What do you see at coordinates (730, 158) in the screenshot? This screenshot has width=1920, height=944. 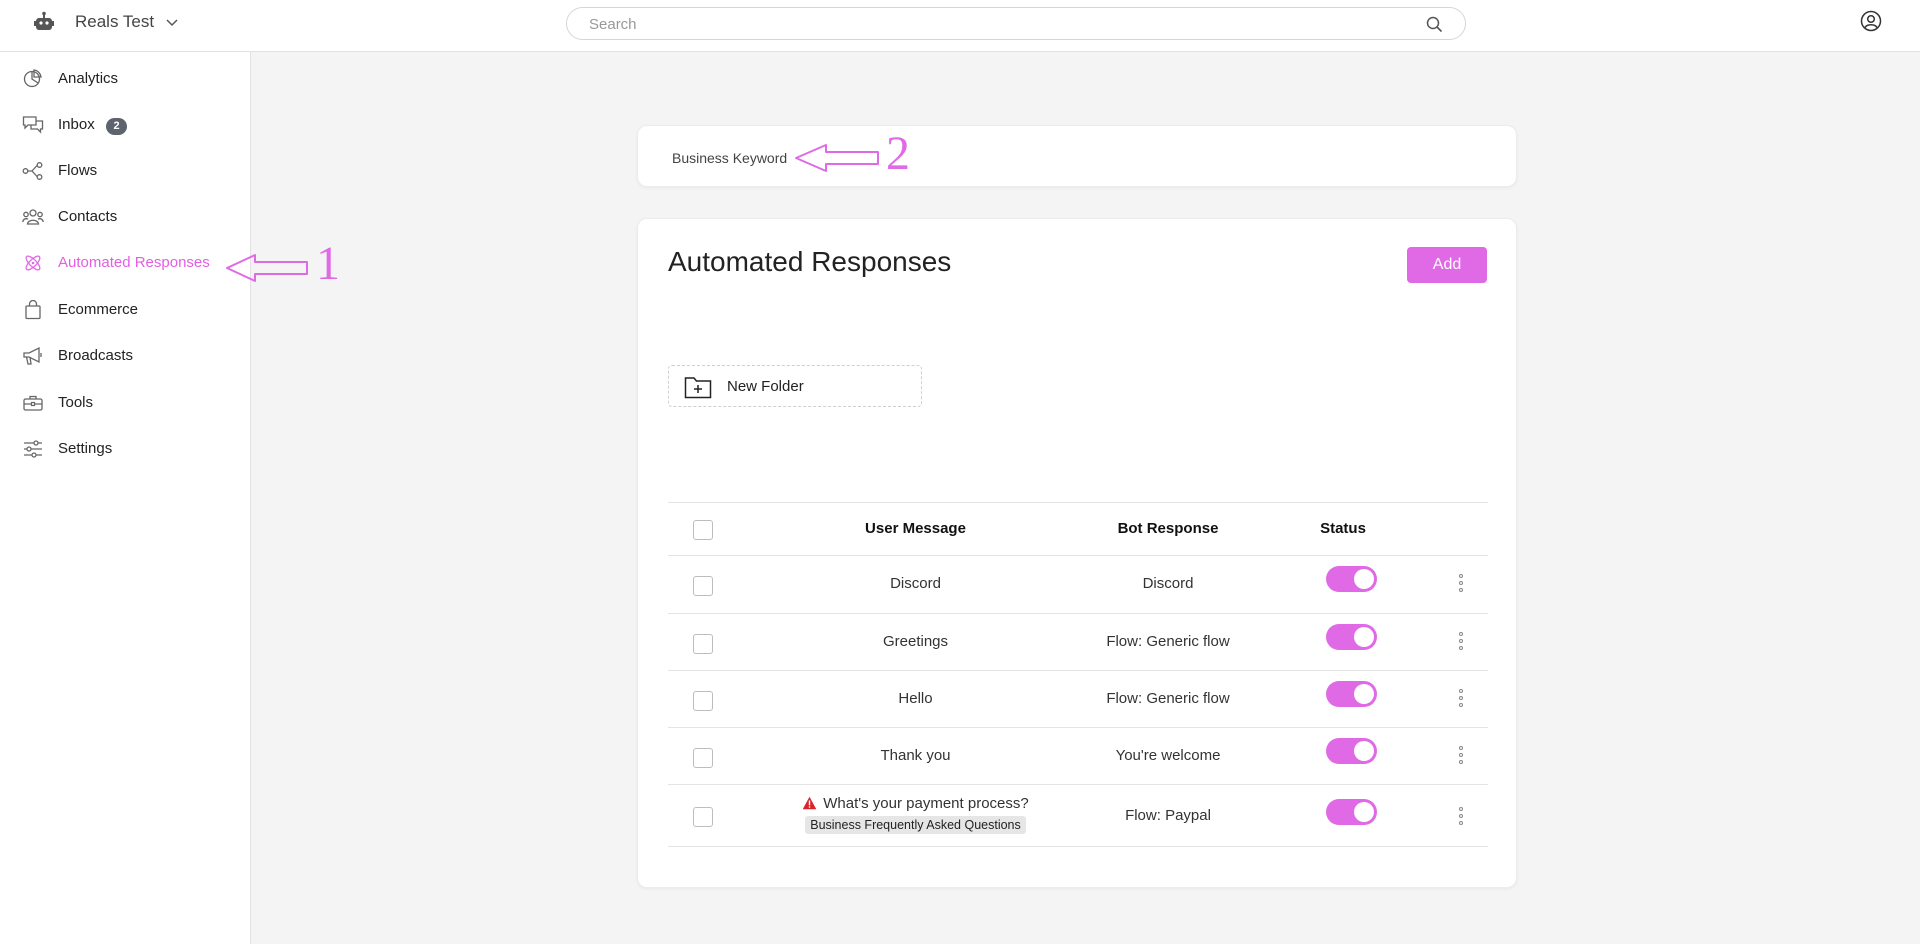 I see `business-keyword-label: Business Keyword` at bounding box center [730, 158].